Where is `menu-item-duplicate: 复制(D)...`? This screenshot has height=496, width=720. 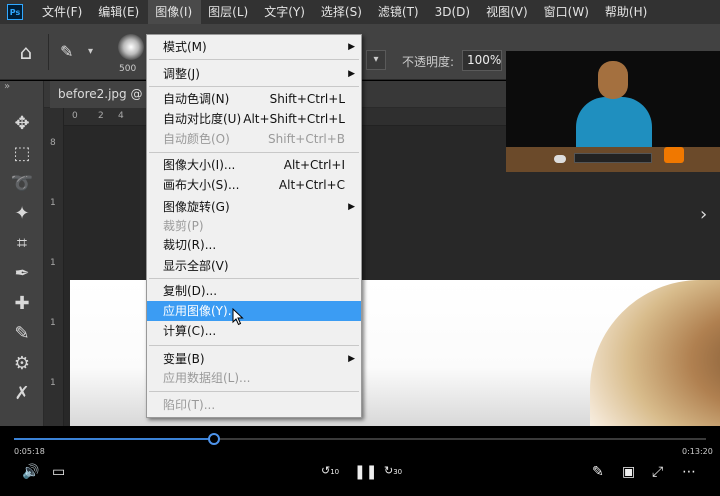
menu-item-duplicate: 复制(D)... is located at coordinates (254, 291).